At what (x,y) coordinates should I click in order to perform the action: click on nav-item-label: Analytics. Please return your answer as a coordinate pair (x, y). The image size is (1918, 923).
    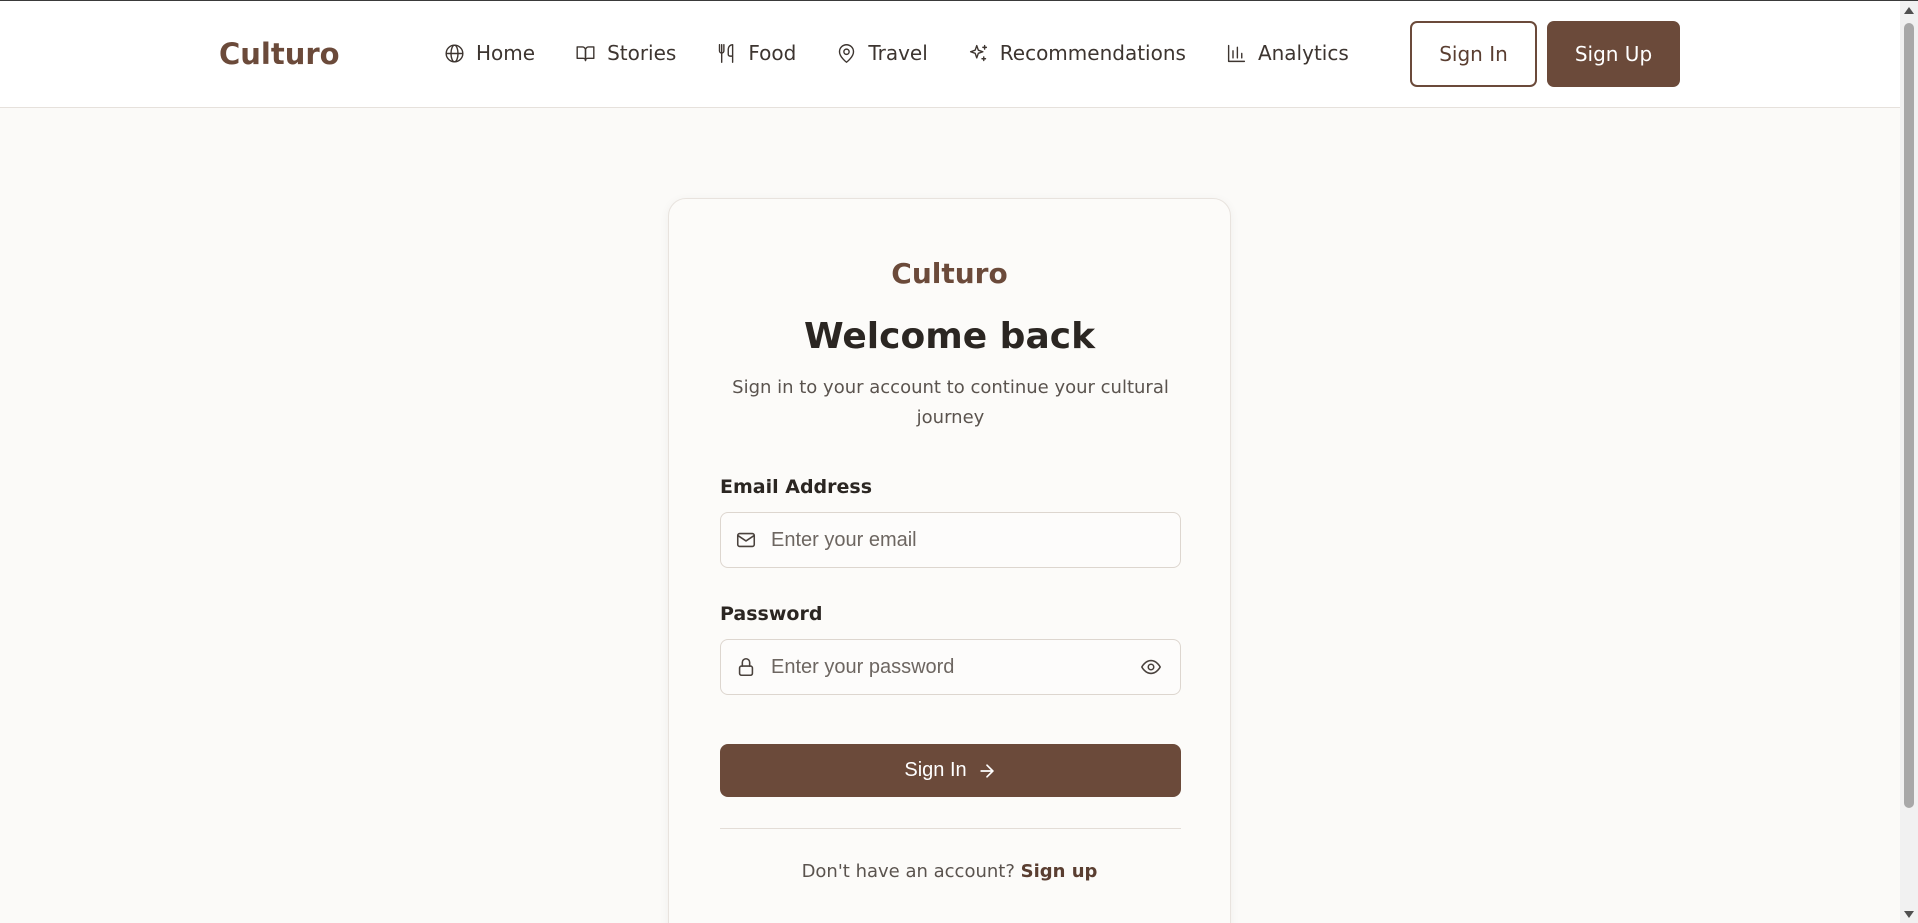
    Looking at the image, I should click on (1303, 53).